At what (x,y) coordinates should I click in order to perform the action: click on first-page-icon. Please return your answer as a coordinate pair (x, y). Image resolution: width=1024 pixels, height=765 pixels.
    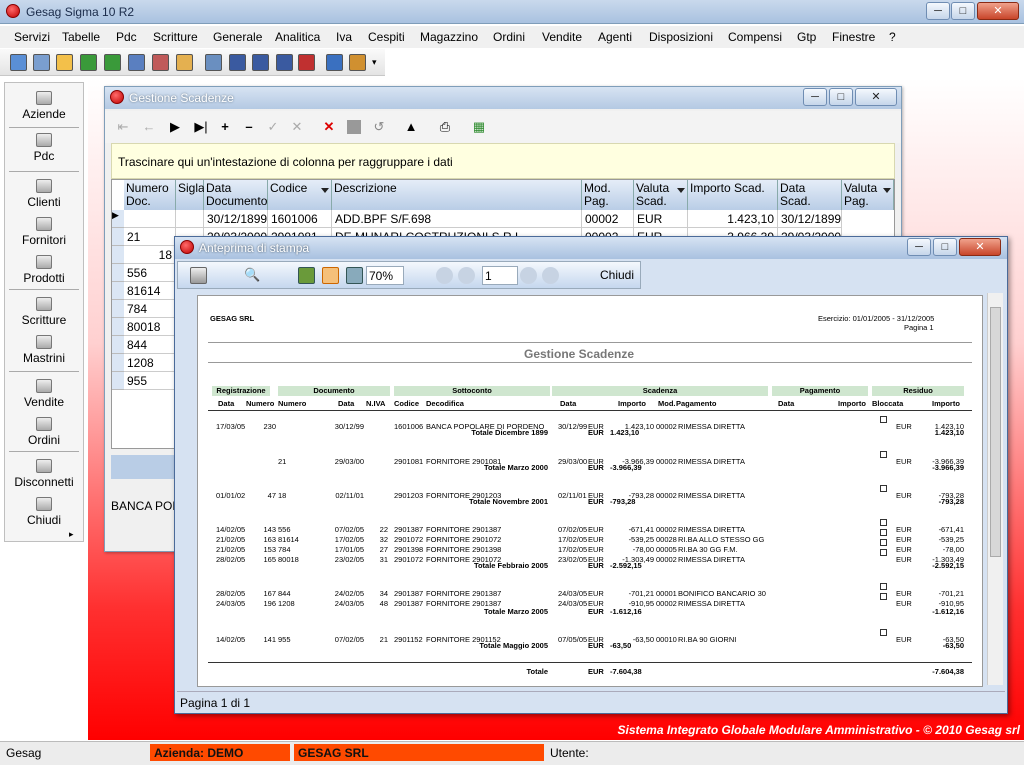
    Looking at the image, I should click on (444, 275).